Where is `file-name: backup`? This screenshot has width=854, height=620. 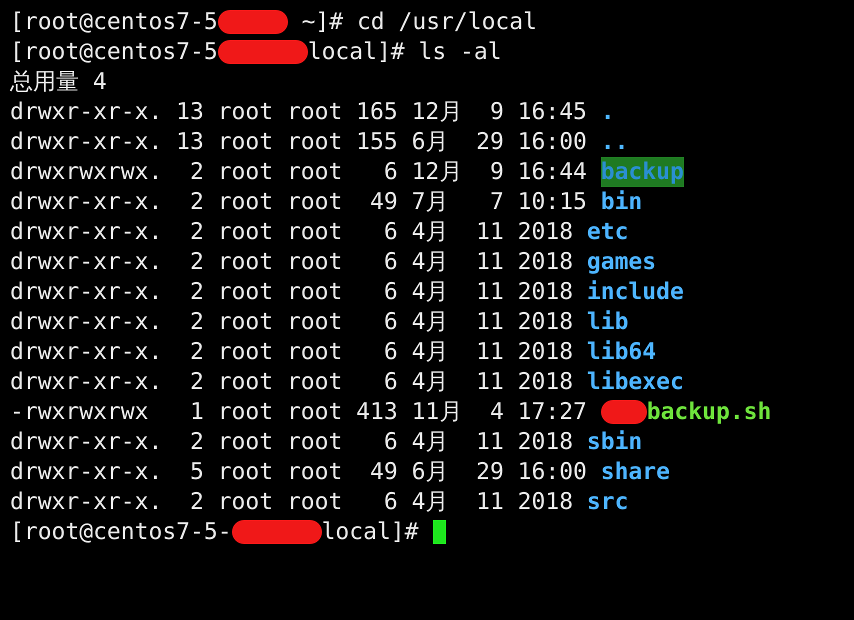
file-name: backup is located at coordinates (642, 172).